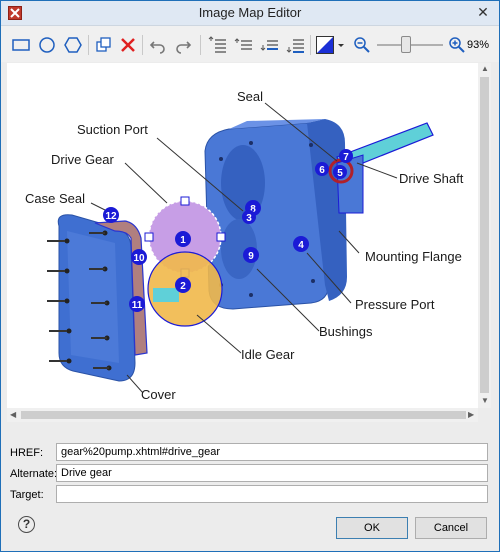  What do you see at coordinates (183, 240) in the screenshot?
I see `marker-1: 1` at bounding box center [183, 240].